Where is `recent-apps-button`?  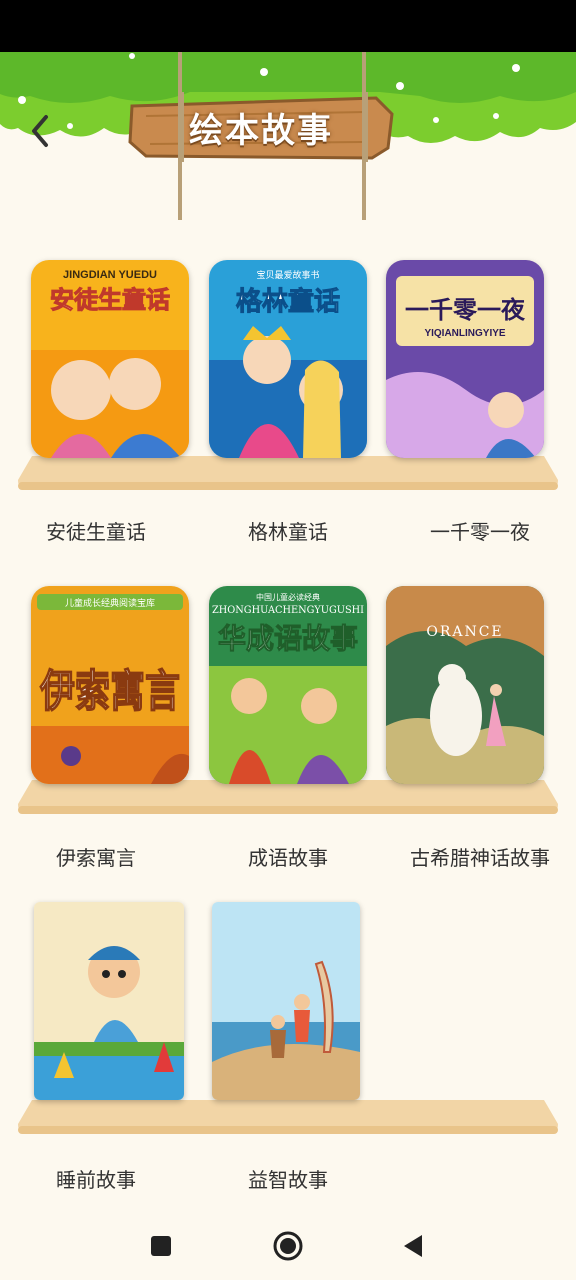 recent-apps-button is located at coordinates (161, 1246).